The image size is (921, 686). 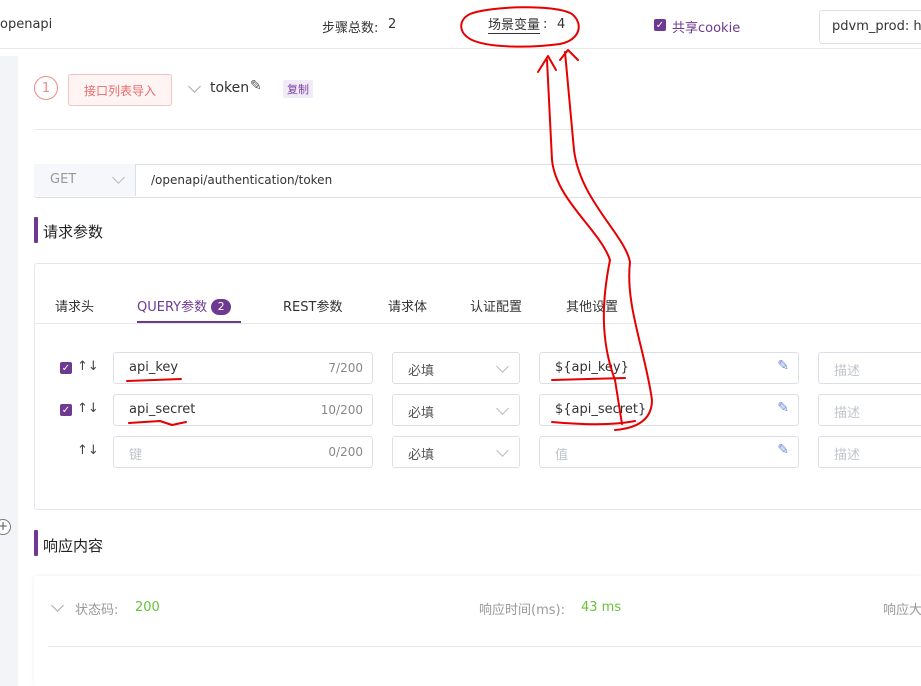 I want to click on tab-auth: 认证配置, so click(x=496, y=305).